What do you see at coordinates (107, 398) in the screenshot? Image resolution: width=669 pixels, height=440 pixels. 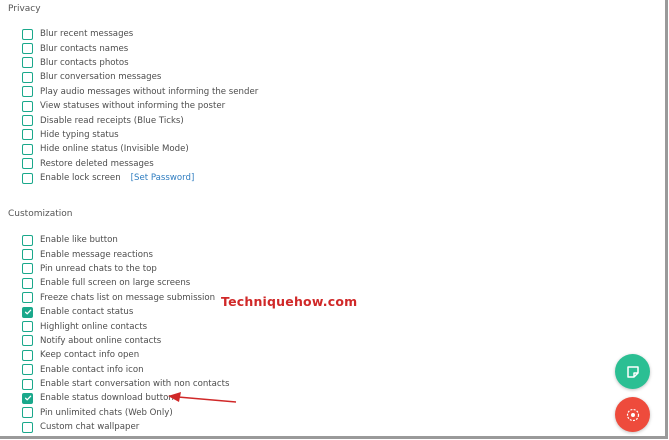 I see `option-label: Enable status download button` at bounding box center [107, 398].